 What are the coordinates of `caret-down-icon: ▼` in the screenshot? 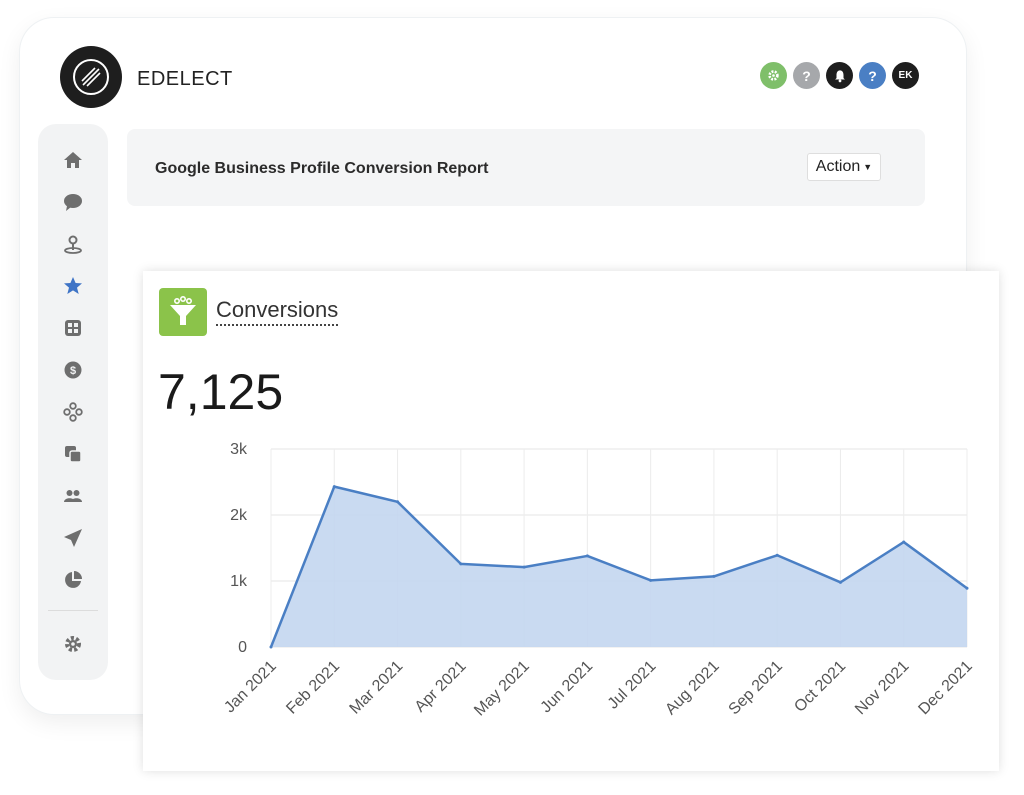 It's located at (868, 167).